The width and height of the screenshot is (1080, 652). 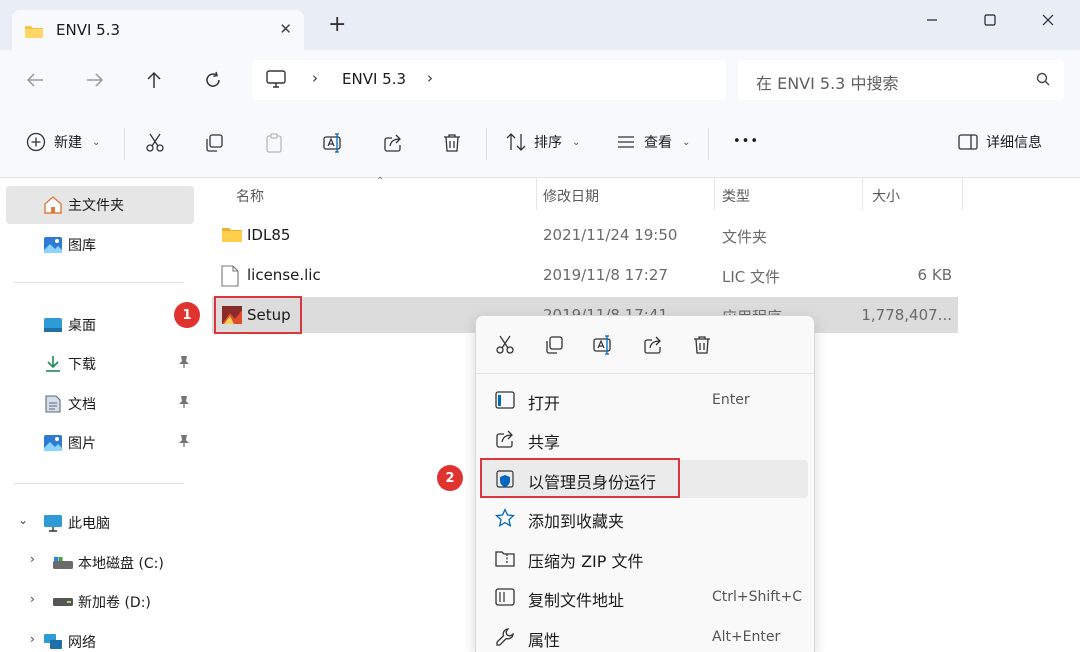 I want to click on details-label: 详细信息, so click(x=1014, y=143).